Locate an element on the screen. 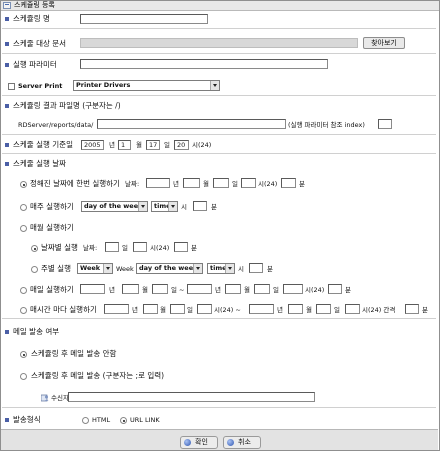 This screenshot has height=451, width=440. cancel-button: 취소 is located at coordinates (242, 442).